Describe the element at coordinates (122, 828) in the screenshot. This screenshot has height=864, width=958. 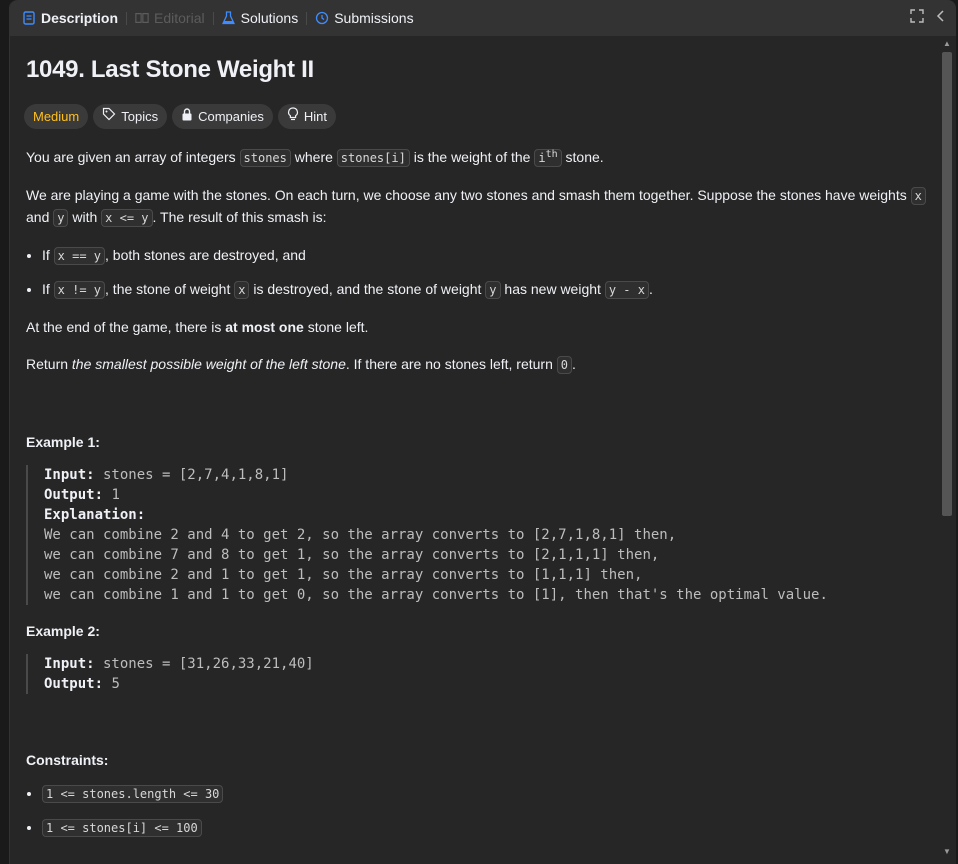
I see `inline-code: 1 <= stones[i] <= 100` at that location.